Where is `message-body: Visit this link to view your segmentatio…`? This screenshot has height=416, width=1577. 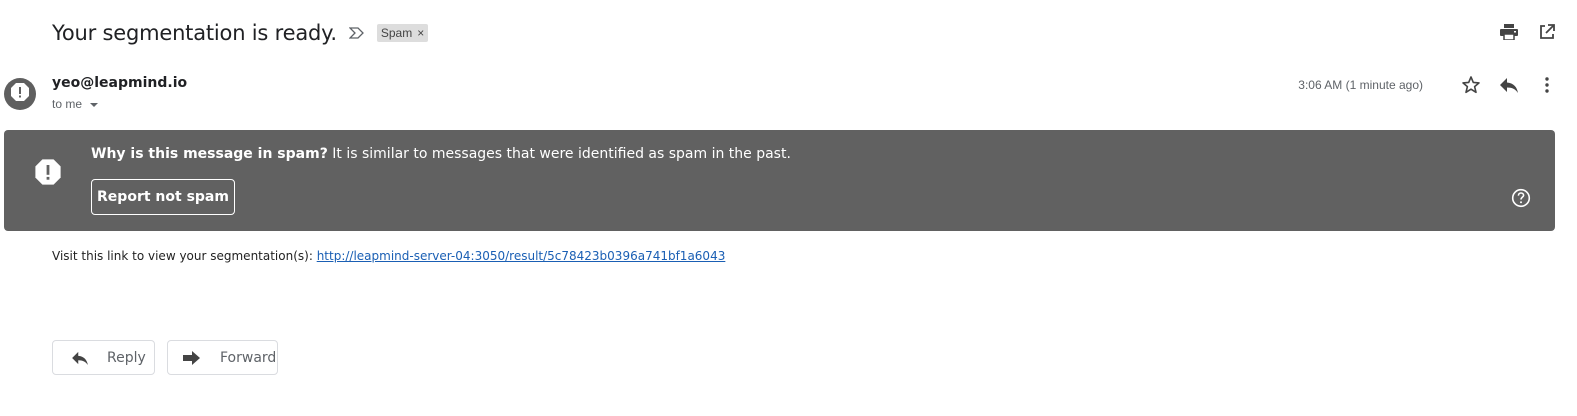
message-body: Visit this link to view your segmentatio… is located at coordinates (388, 256).